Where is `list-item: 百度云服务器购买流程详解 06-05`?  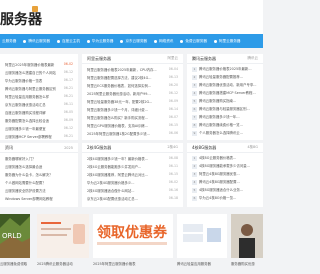
list-item: 百度云服务器购买流程详解 06-05 is located at coordinates (39, 112).